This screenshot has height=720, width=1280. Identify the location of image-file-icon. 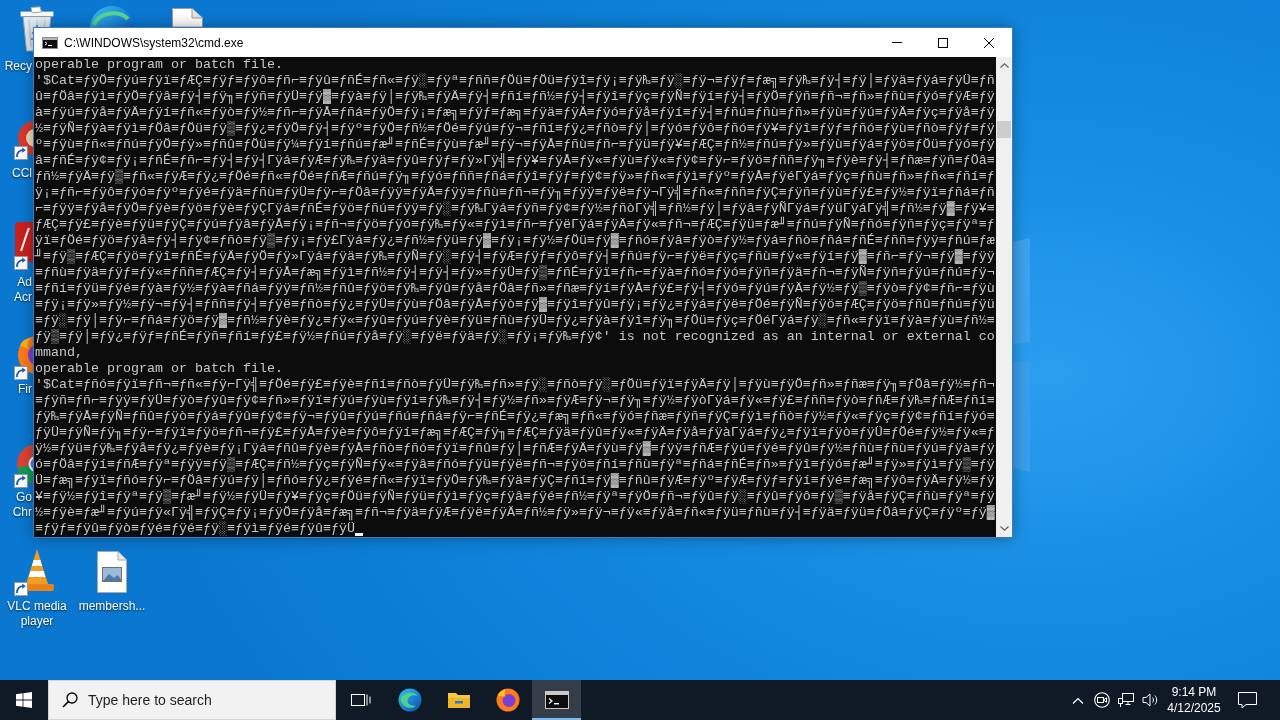
(112, 572).